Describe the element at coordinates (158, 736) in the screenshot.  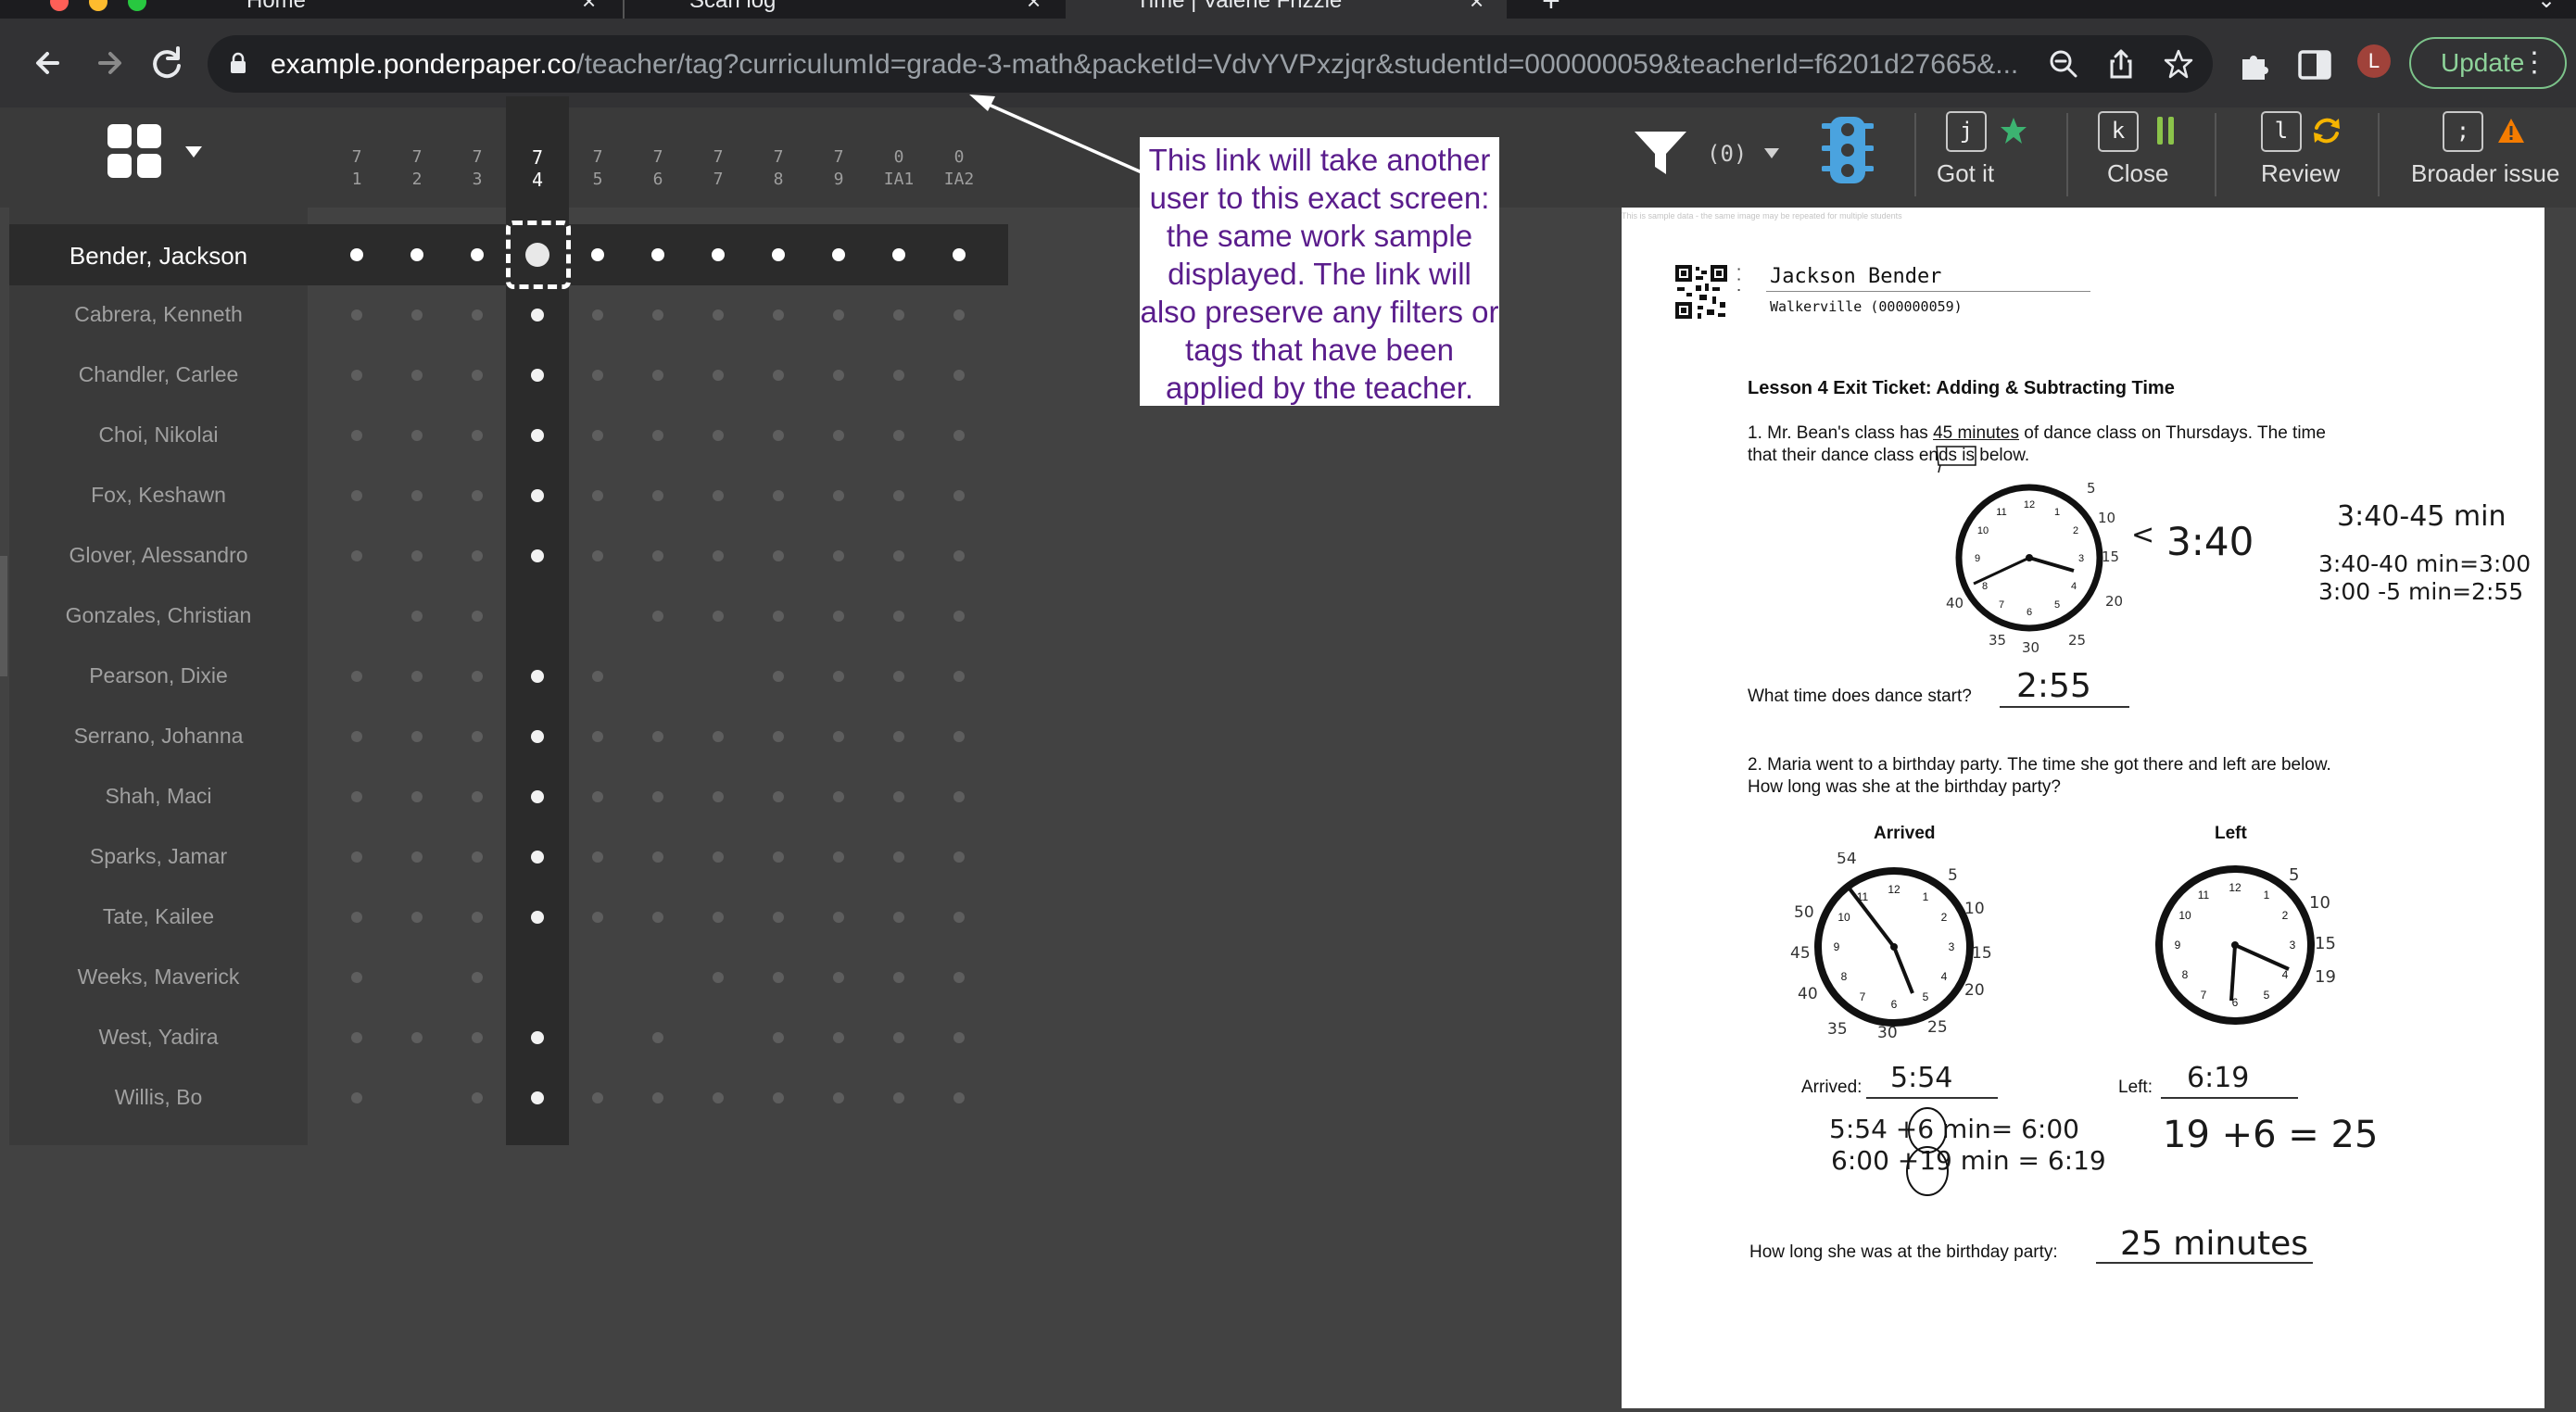
I see `student-name-row: Serrano, Johanna` at that location.